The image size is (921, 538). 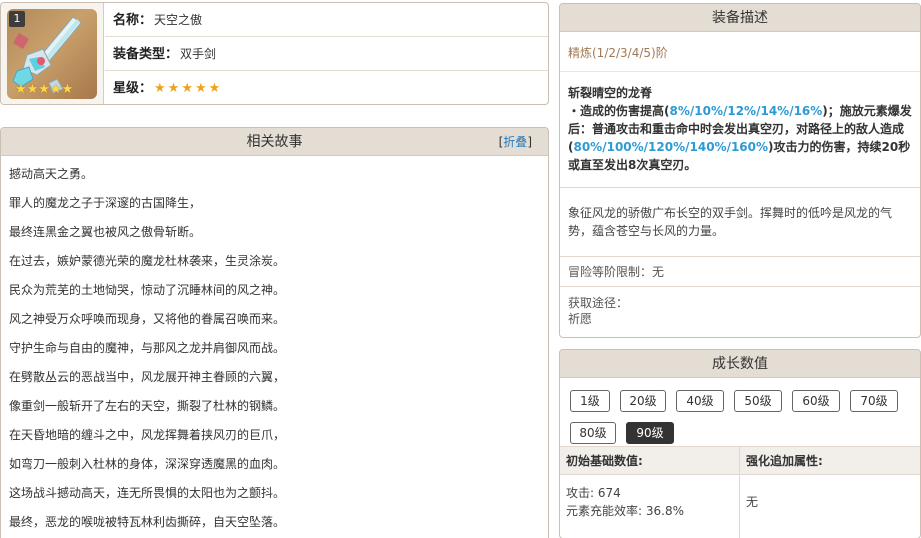 I want to click on source-label: 获取途径：, so click(x=598, y=303).